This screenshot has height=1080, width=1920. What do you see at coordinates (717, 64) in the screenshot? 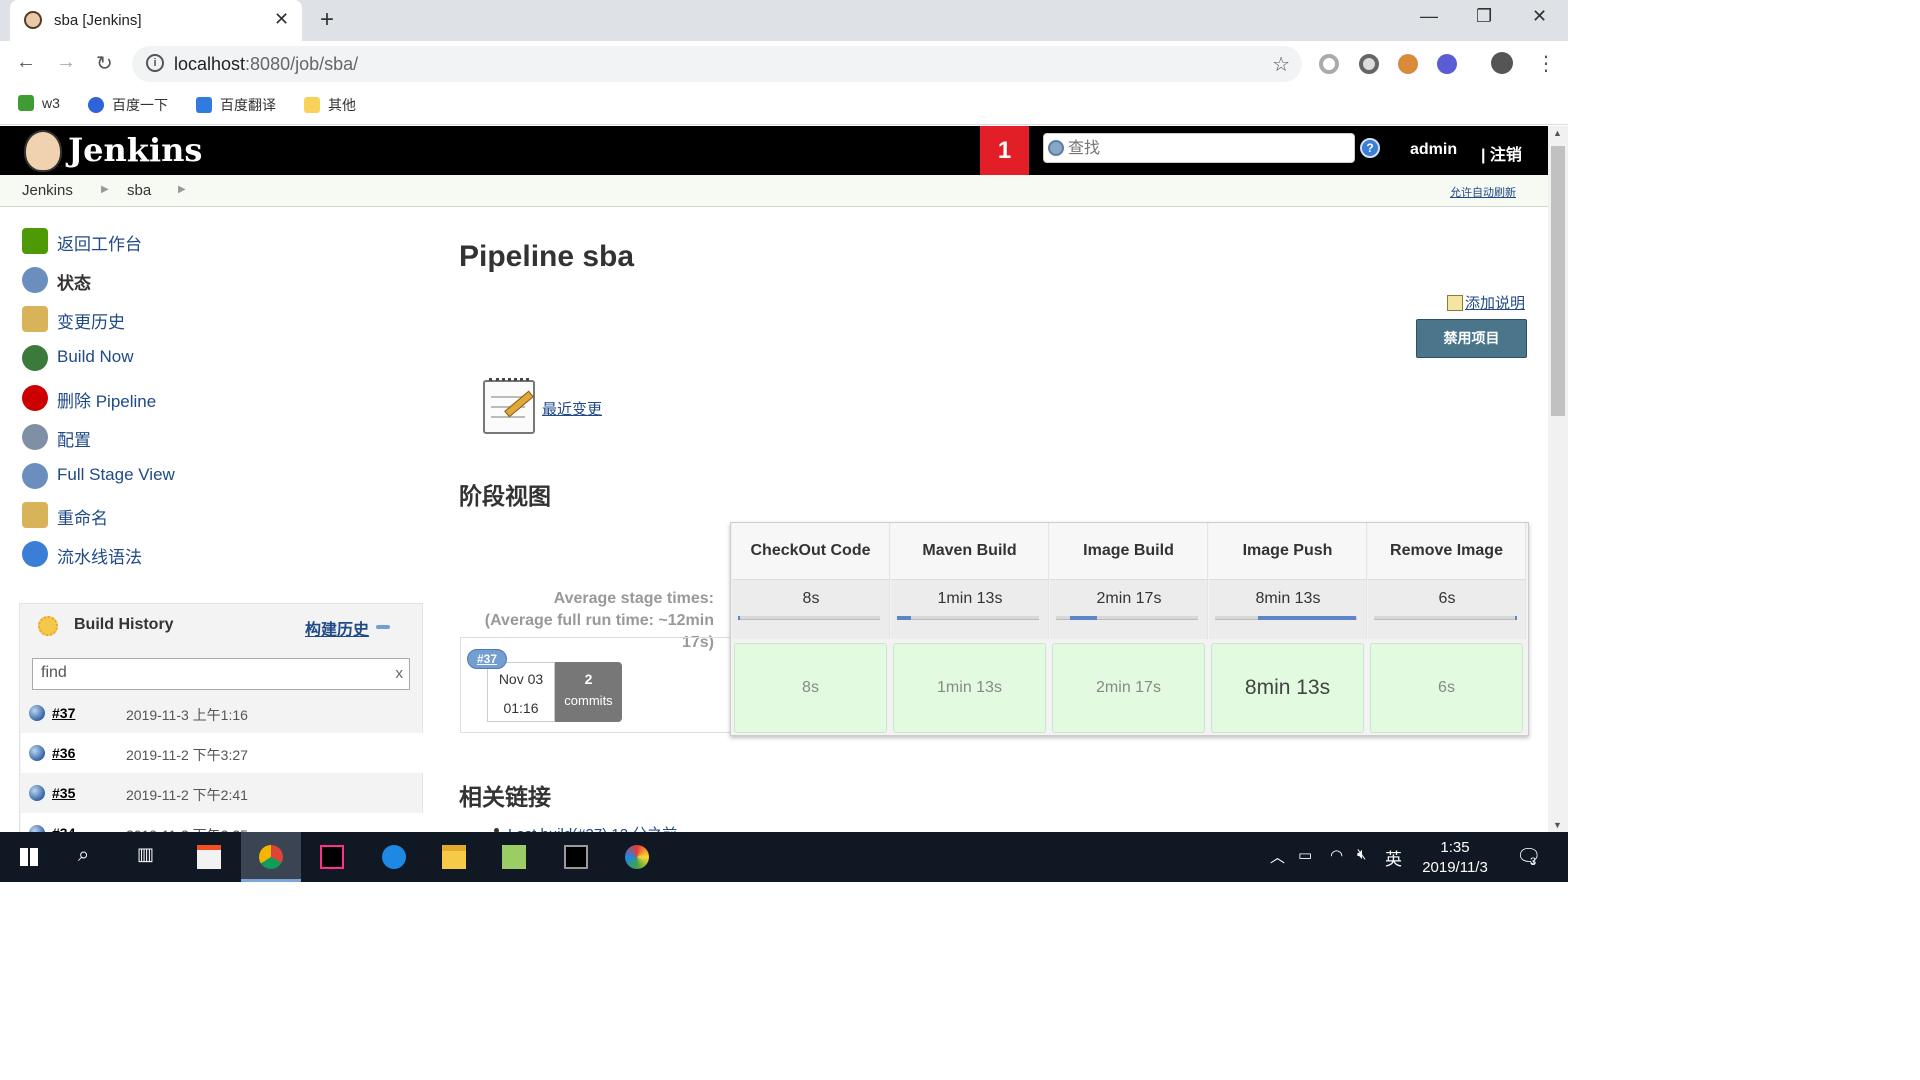
I see `url-input: i localhost:8080/job/sba/ ☆` at bounding box center [717, 64].